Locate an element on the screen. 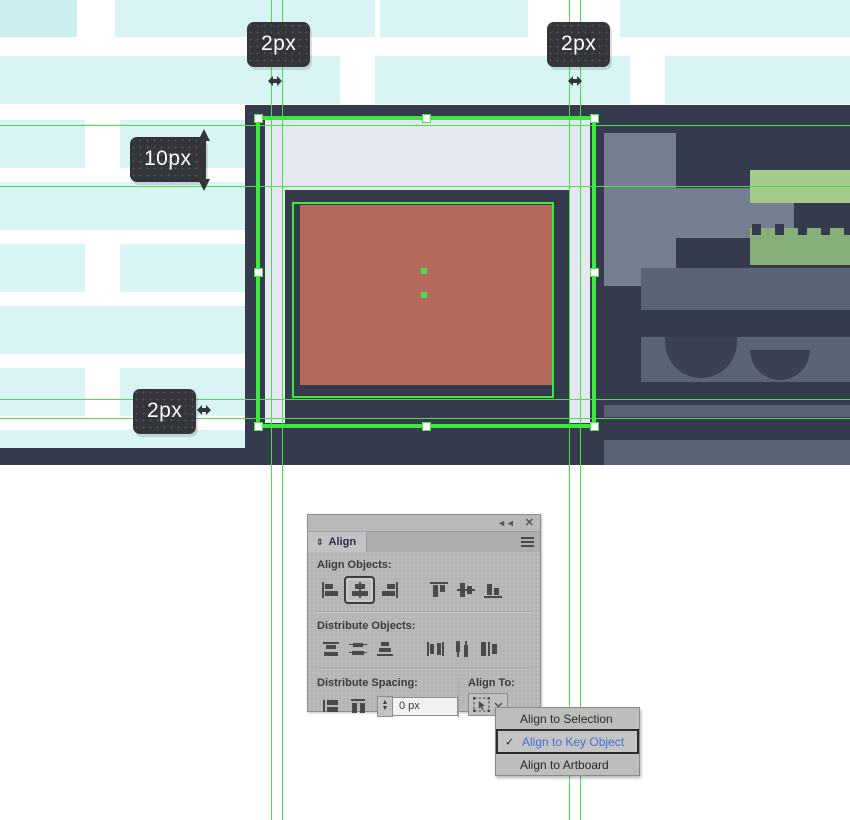 The width and height of the screenshot is (850, 820). menu-item-label: Align to Artboard is located at coordinates (564, 764).